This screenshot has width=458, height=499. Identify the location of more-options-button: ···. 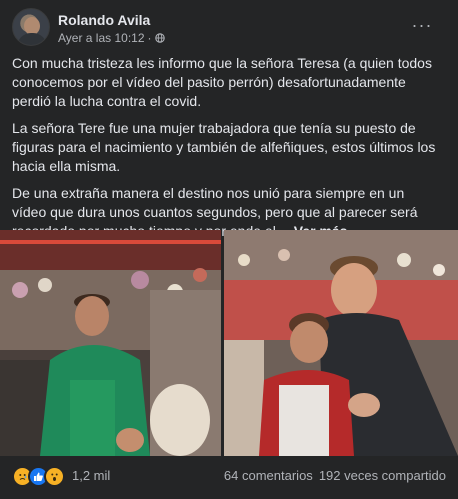
(422, 25).